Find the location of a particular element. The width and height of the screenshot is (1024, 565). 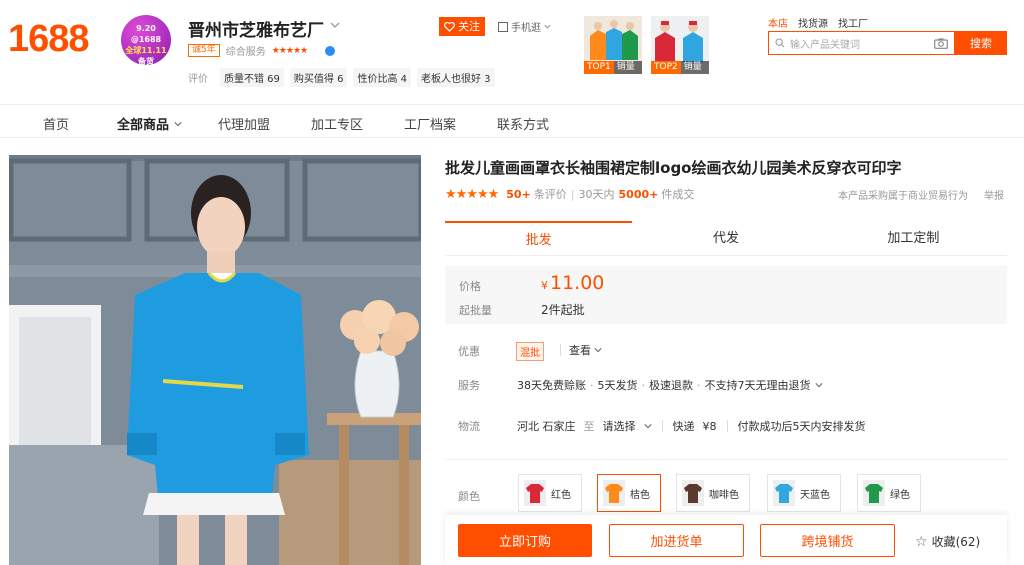

search-input: 输入产品关键词 is located at coordinates (861, 43).